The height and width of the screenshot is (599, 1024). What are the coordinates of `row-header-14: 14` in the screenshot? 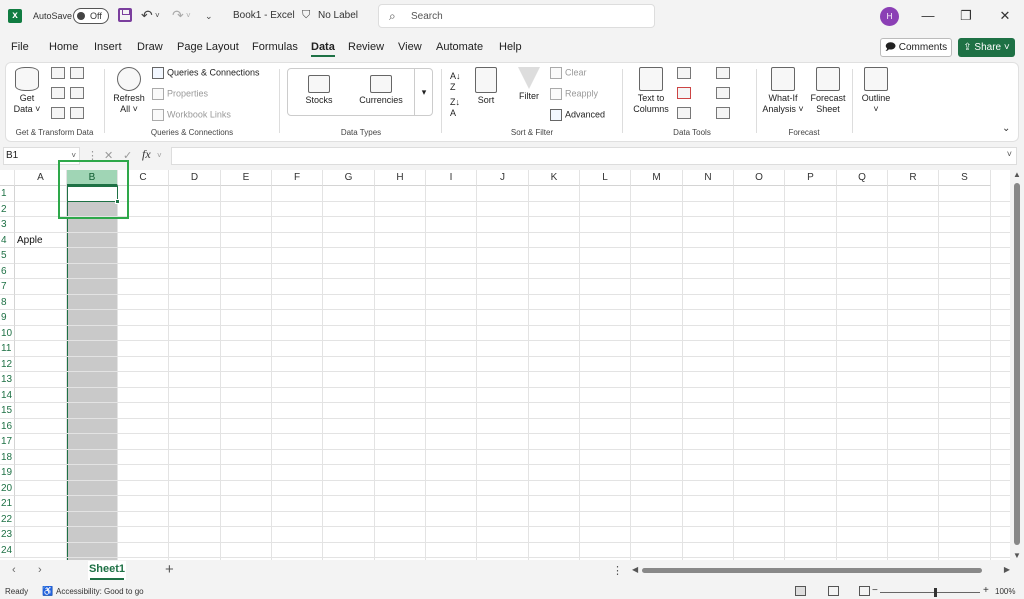 It's located at (7, 395).